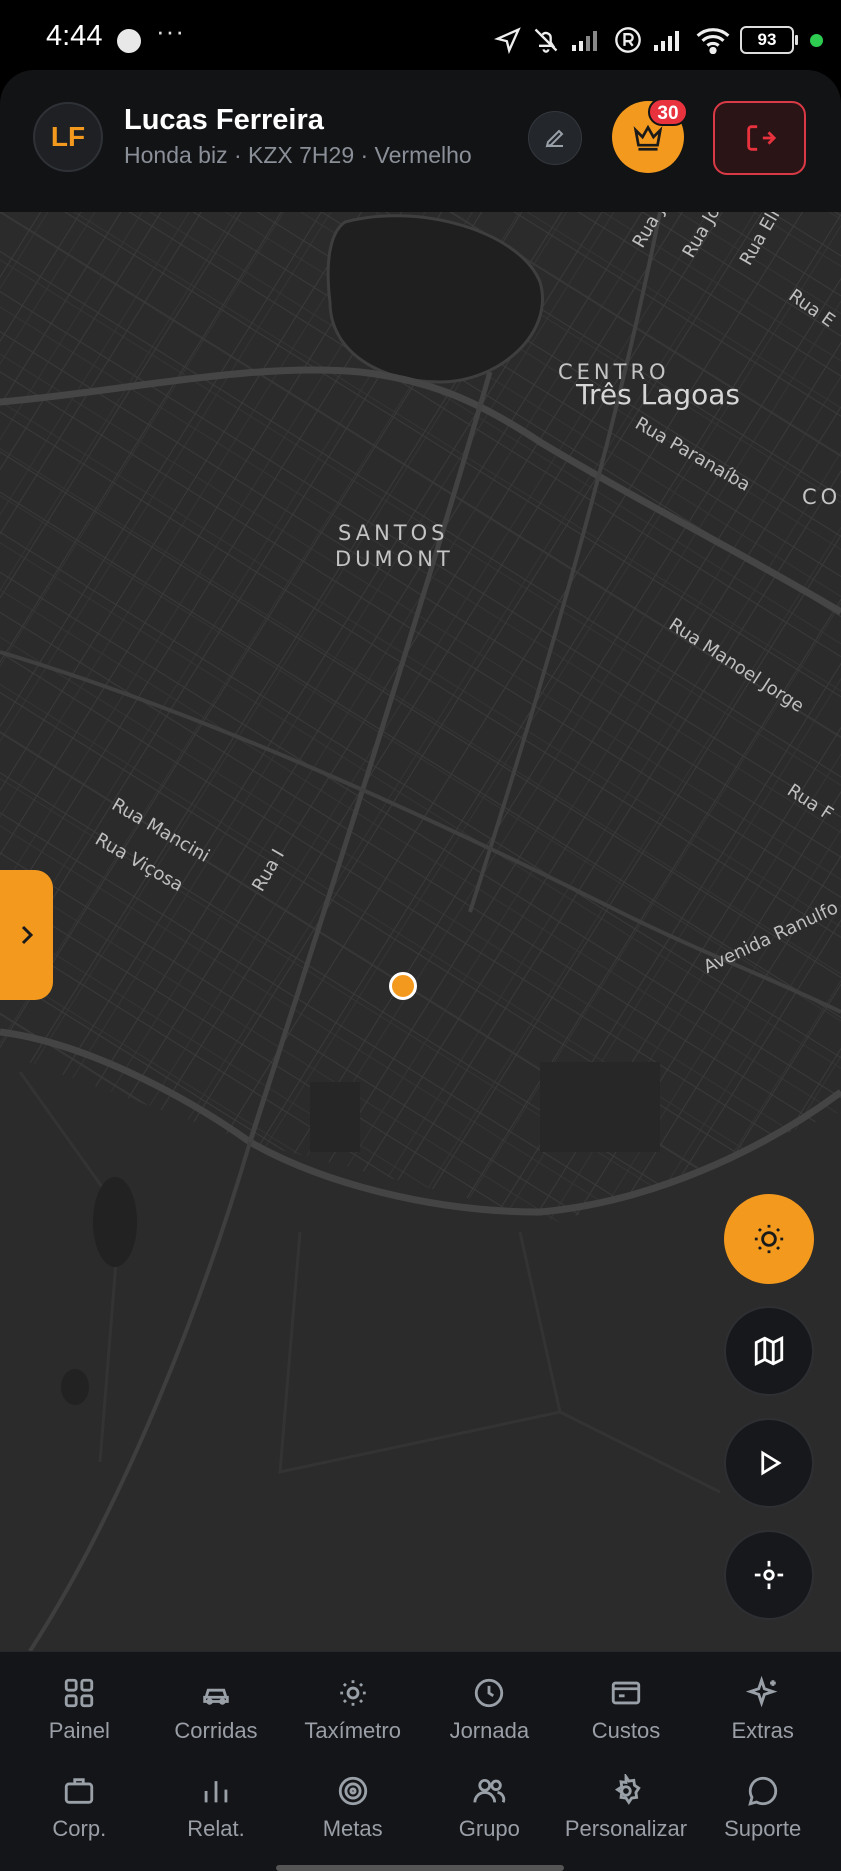 The width and height of the screenshot is (841, 1871). Describe the element at coordinates (762, 1815) in the screenshot. I see `nav-item-suporte: Suporte` at that location.